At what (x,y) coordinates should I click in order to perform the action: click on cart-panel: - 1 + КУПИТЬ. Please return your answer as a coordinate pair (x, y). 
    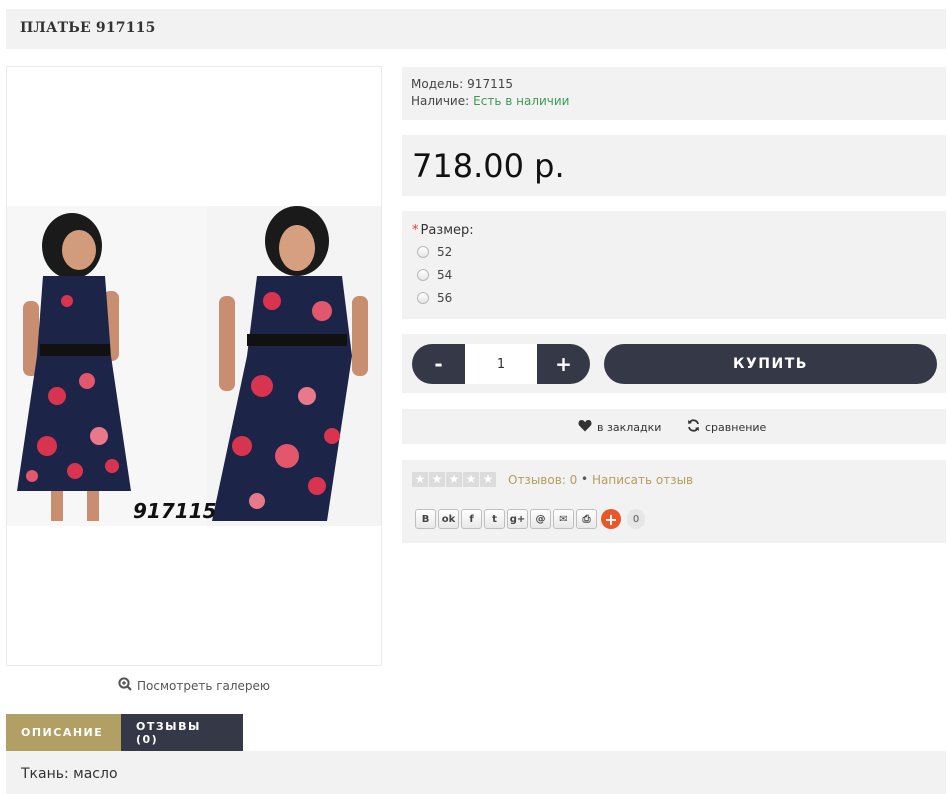
    Looking at the image, I should click on (674, 363).